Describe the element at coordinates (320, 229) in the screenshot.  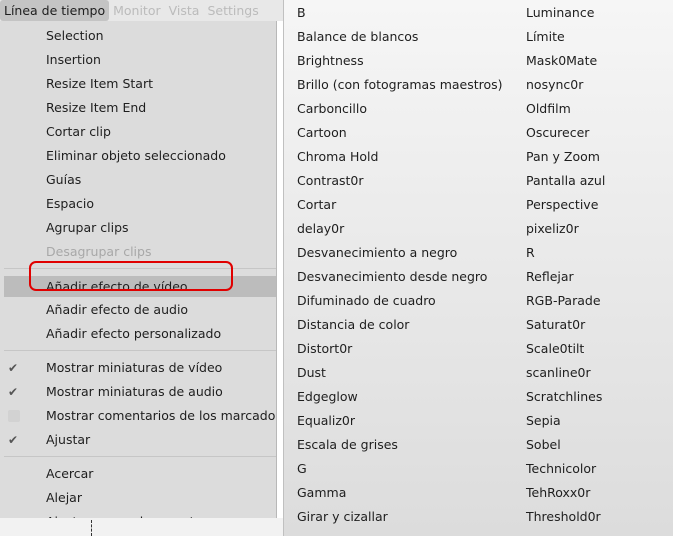
I see `effect-item: delay0r` at that location.